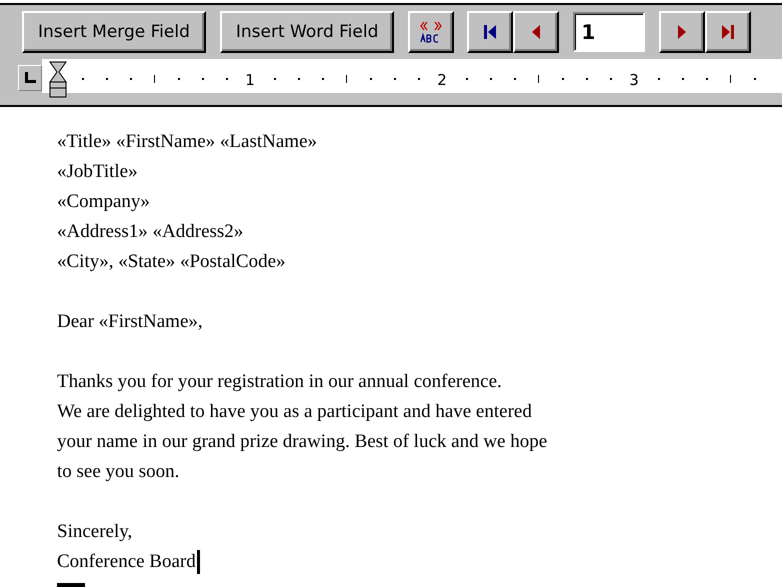 The image size is (782, 587). Describe the element at coordinates (98, 172) in the screenshot. I see `document-line: «JobTitle»` at that location.